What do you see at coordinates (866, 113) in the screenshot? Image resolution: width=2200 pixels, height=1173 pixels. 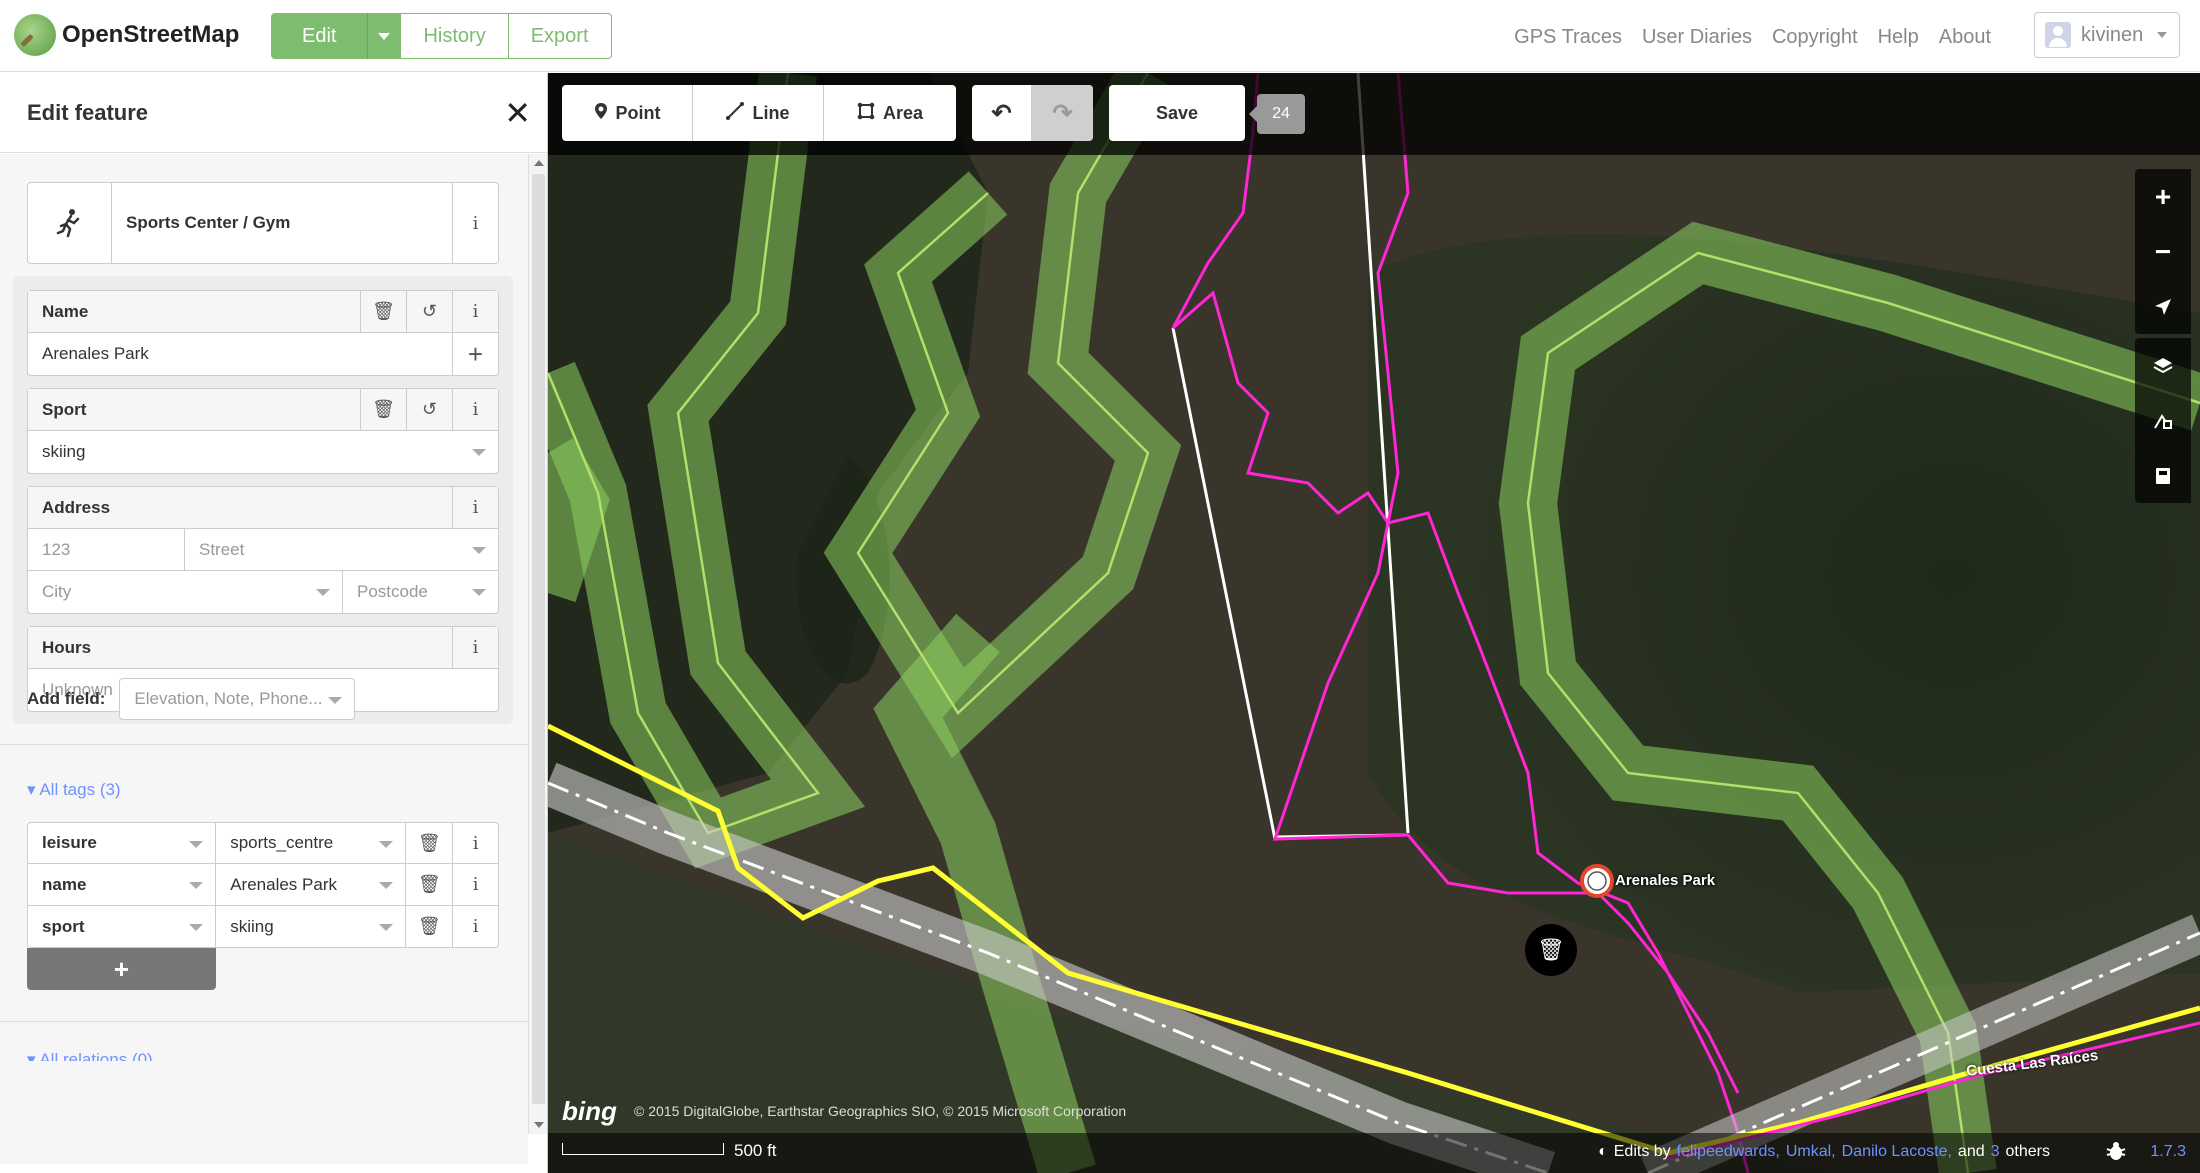 I see `area-icon` at bounding box center [866, 113].